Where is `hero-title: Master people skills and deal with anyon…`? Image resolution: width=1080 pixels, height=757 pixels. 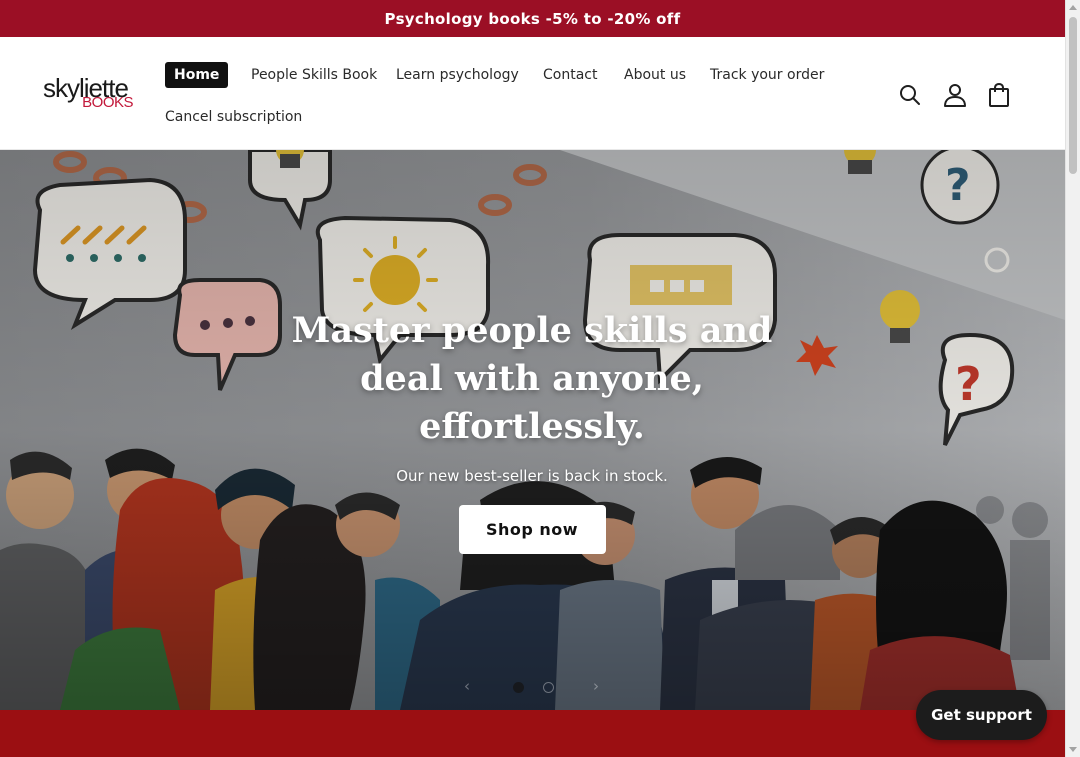 hero-title: Master people skills and deal with anyon… is located at coordinates (532, 378).